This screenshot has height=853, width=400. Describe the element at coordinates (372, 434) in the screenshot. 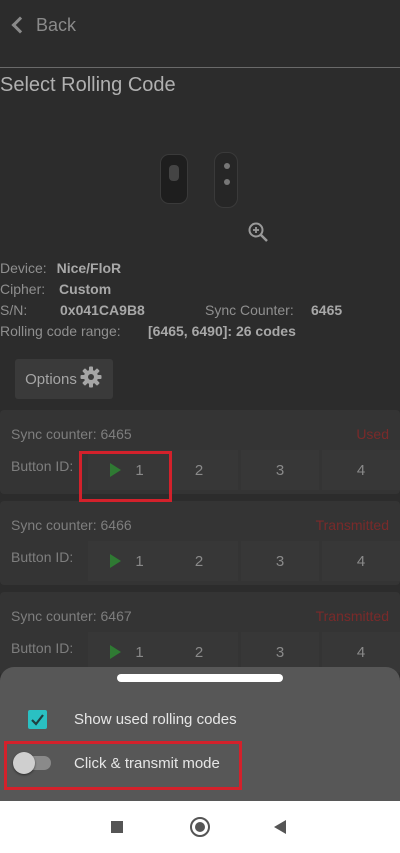

I see `status-badge: Used` at that location.